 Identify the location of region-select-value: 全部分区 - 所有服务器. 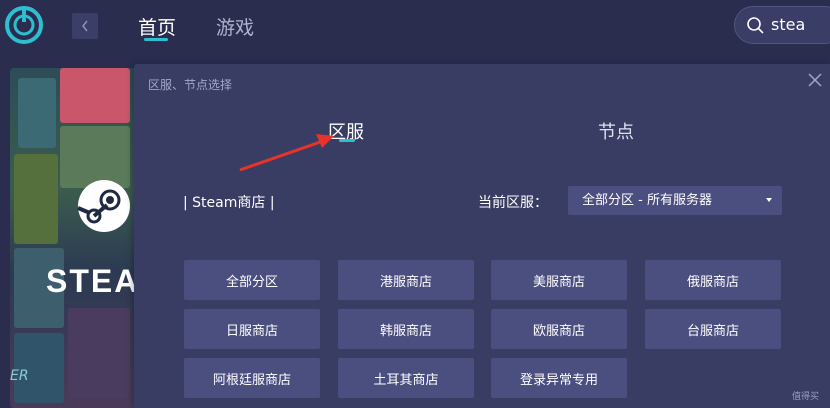
(647, 200).